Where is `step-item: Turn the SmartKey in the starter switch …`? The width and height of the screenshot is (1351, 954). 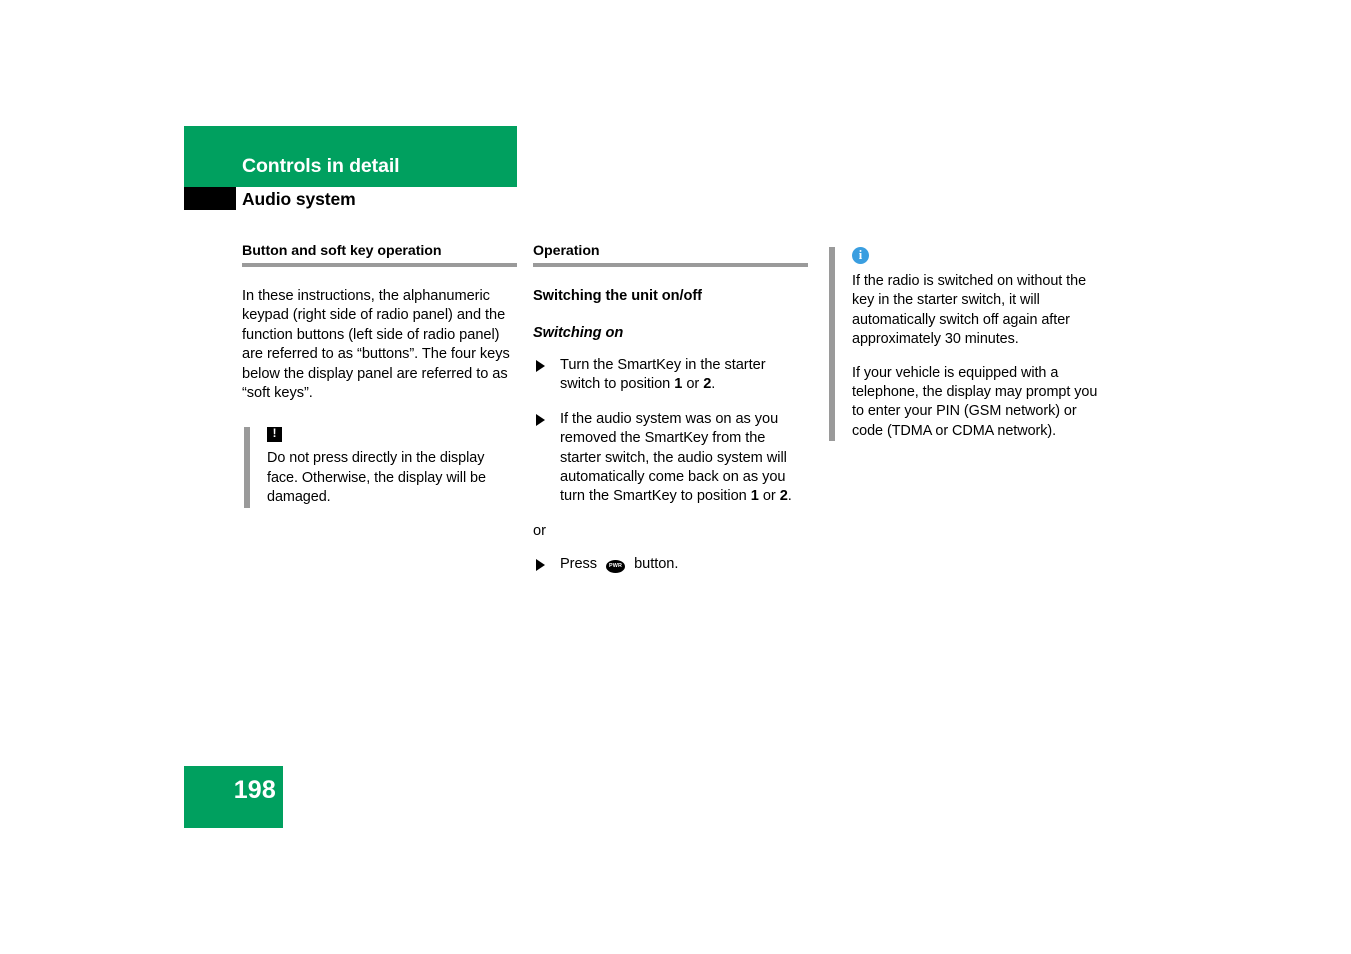 step-item: Turn the SmartKey in the starter switch … is located at coordinates (671, 375).